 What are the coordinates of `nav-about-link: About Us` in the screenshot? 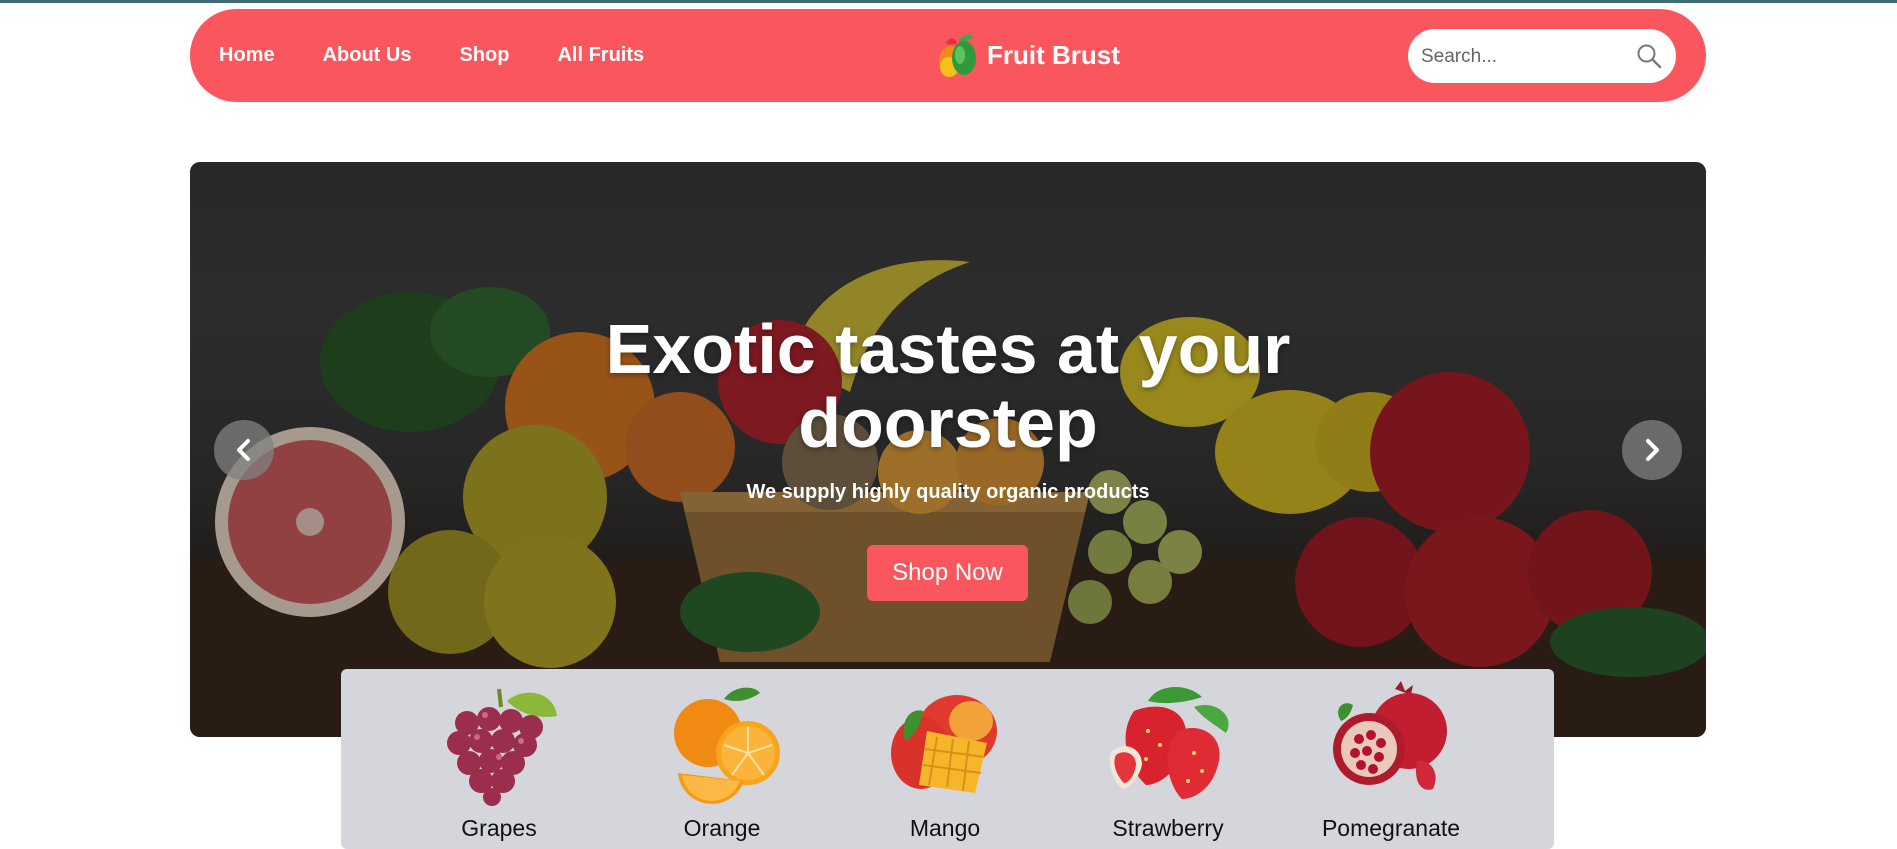 It's located at (367, 55).